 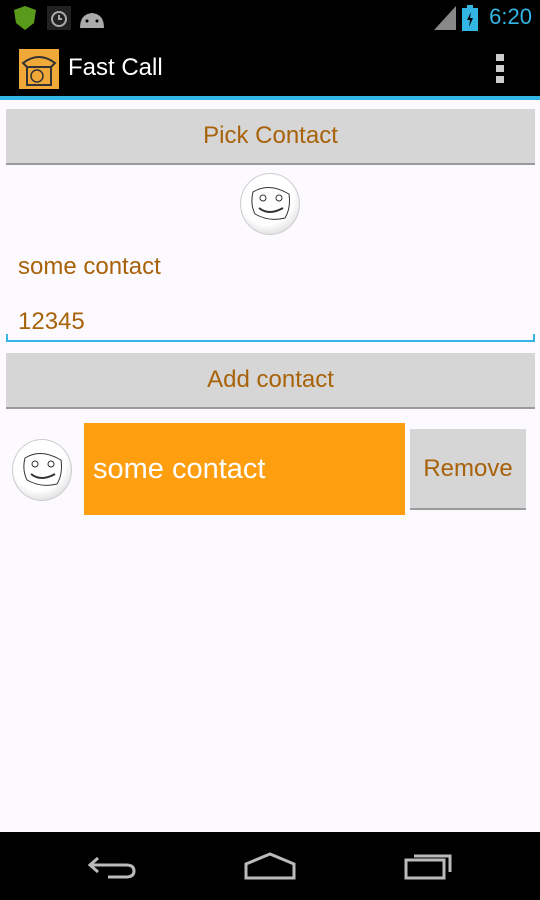 I want to click on clock: 6:20, so click(x=510, y=16).